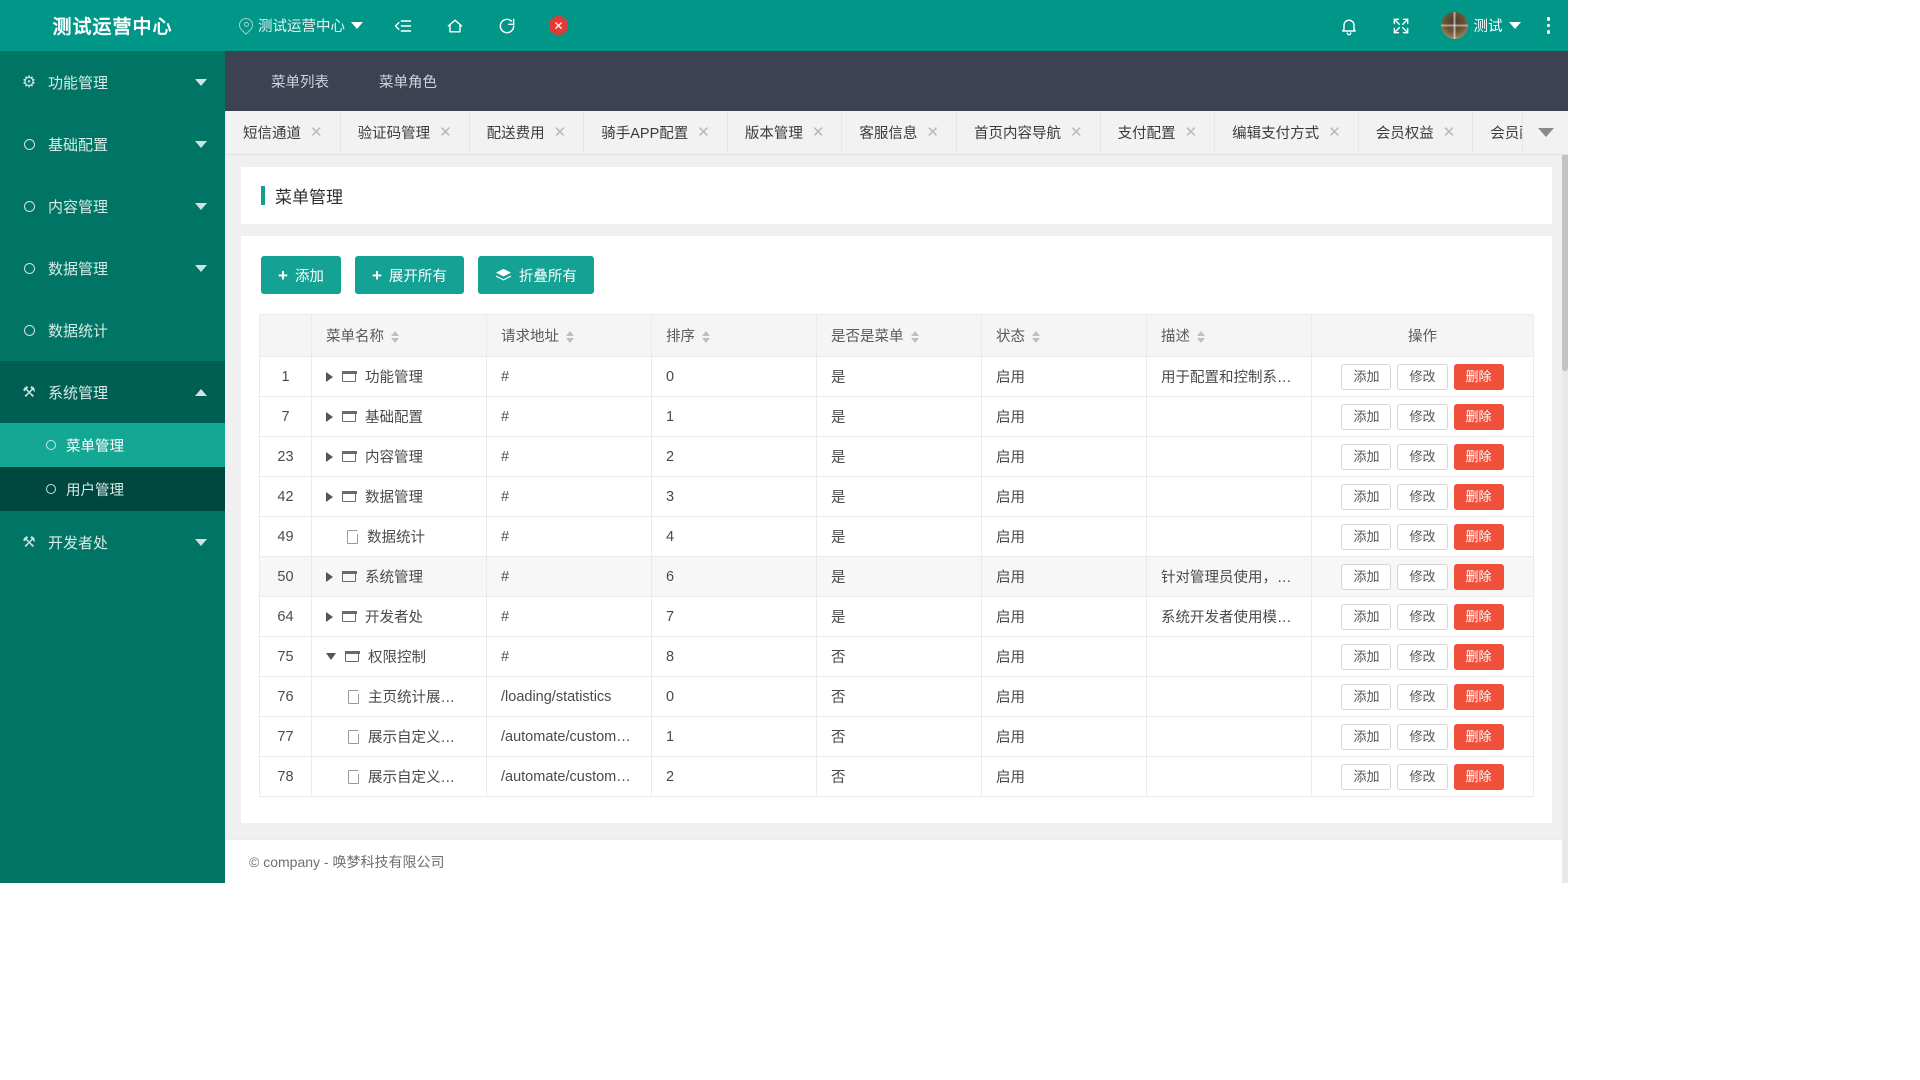  Describe the element at coordinates (405, 132) in the screenshot. I see `open-tab: 验证码管理 ✕` at that location.